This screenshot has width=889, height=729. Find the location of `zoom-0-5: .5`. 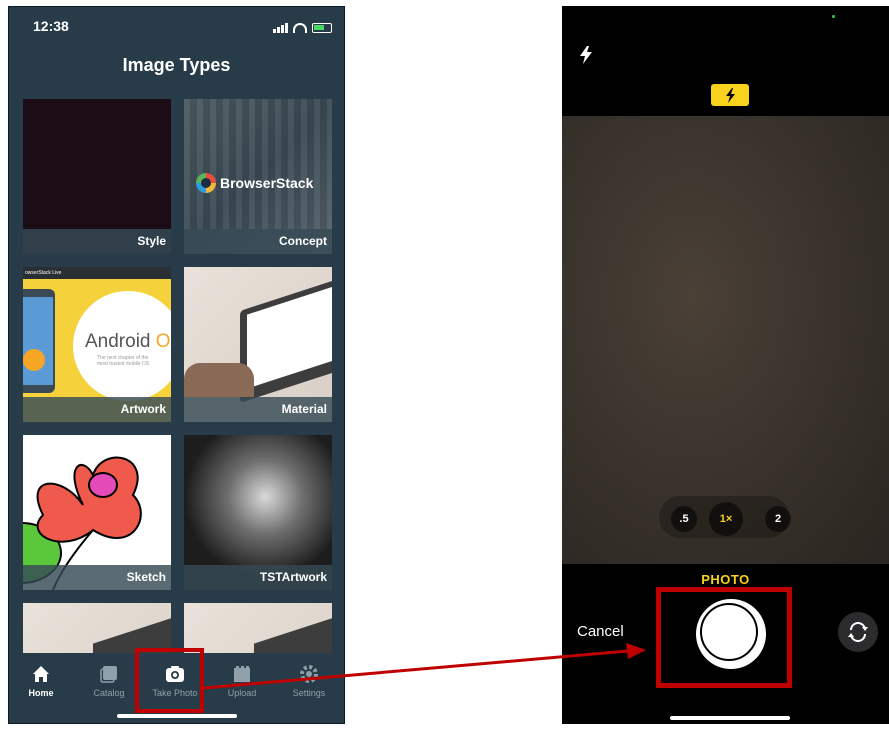

zoom-0-5: .5 is located at coordinates (684, 519).